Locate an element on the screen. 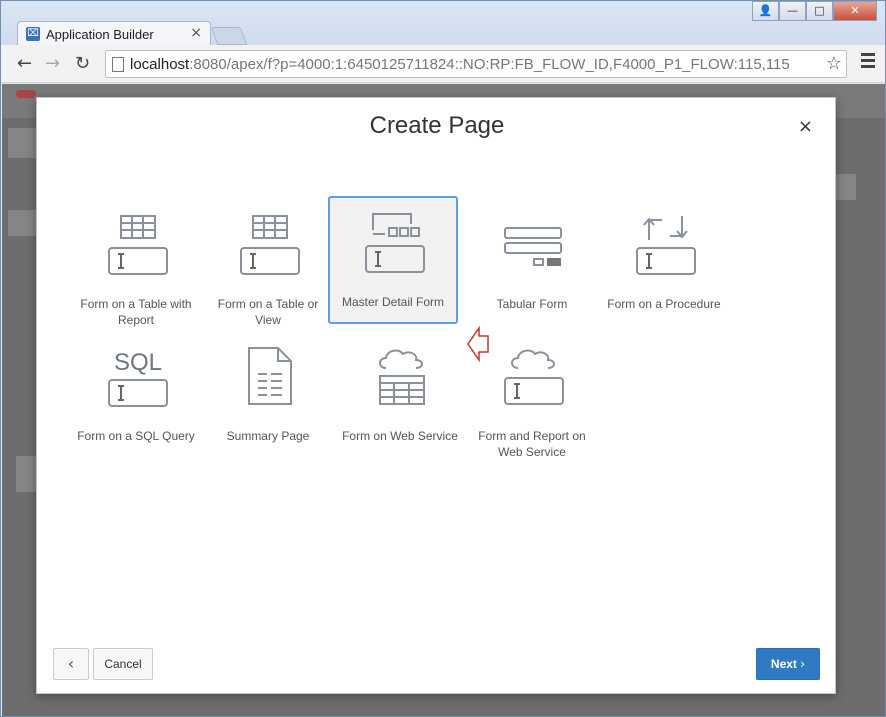 The width and height of the screenshot is (886, 717). tile-label: Form on a SQL Query is located at coordinates (136, 436).